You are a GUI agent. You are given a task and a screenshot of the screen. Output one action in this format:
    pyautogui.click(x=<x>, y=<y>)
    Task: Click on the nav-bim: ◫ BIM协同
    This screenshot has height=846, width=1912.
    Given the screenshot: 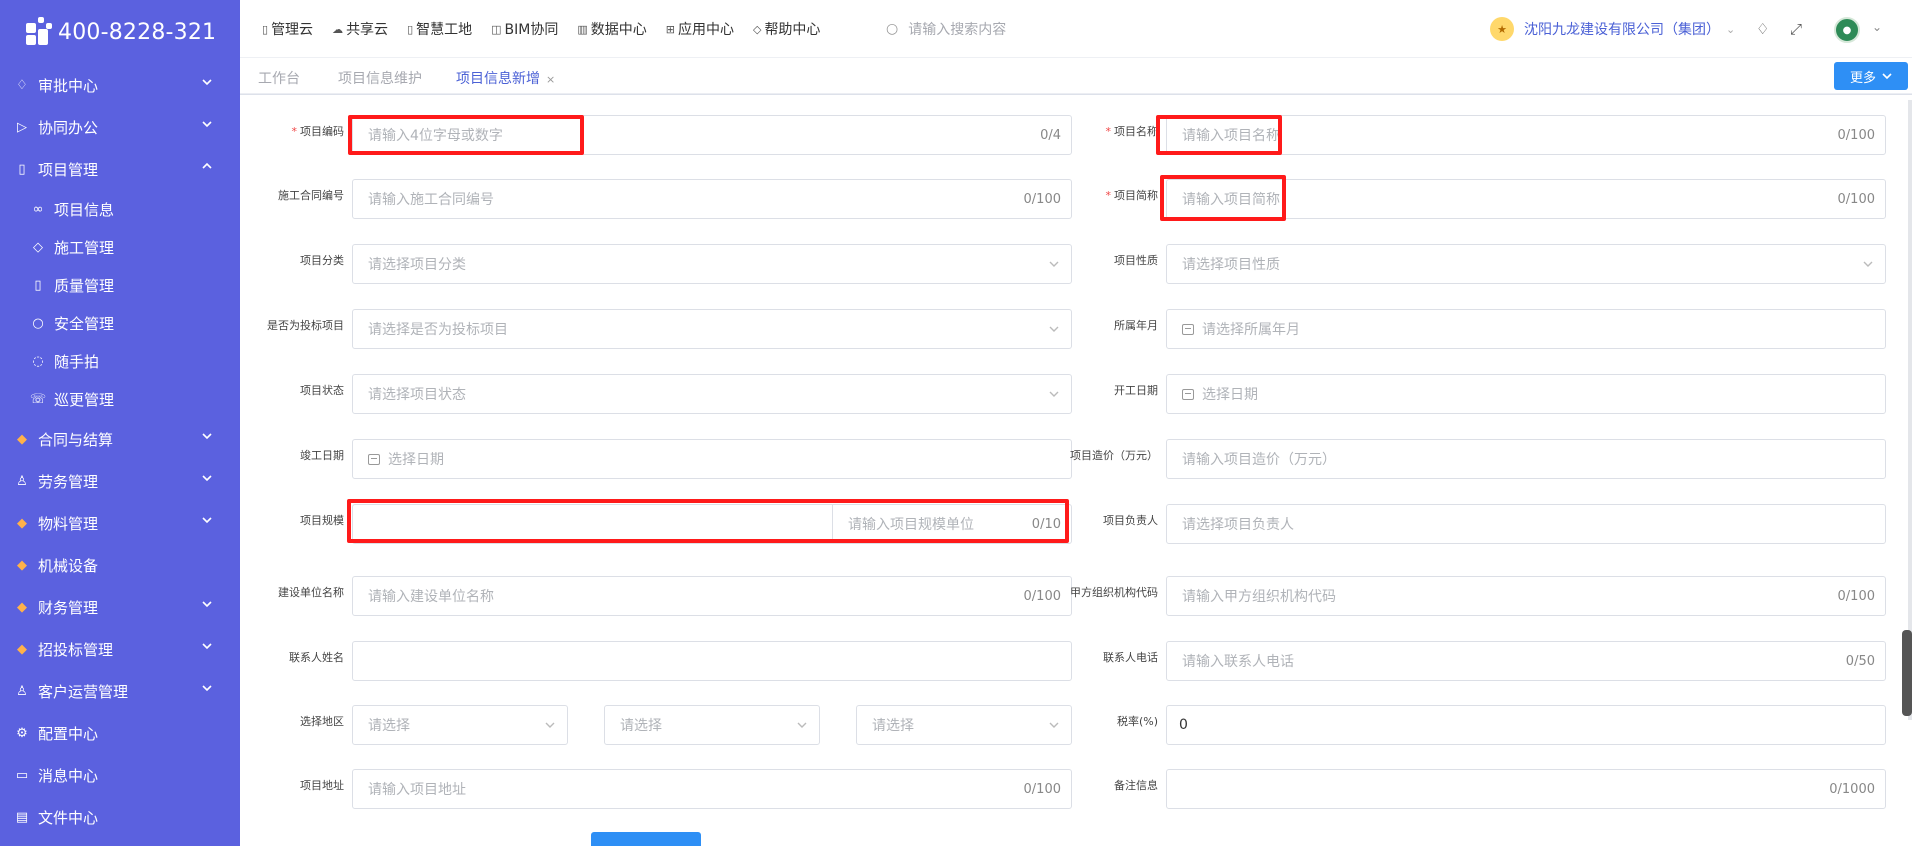 What is the action you would take?
    pyautogui.click(x=524, y=29)
    